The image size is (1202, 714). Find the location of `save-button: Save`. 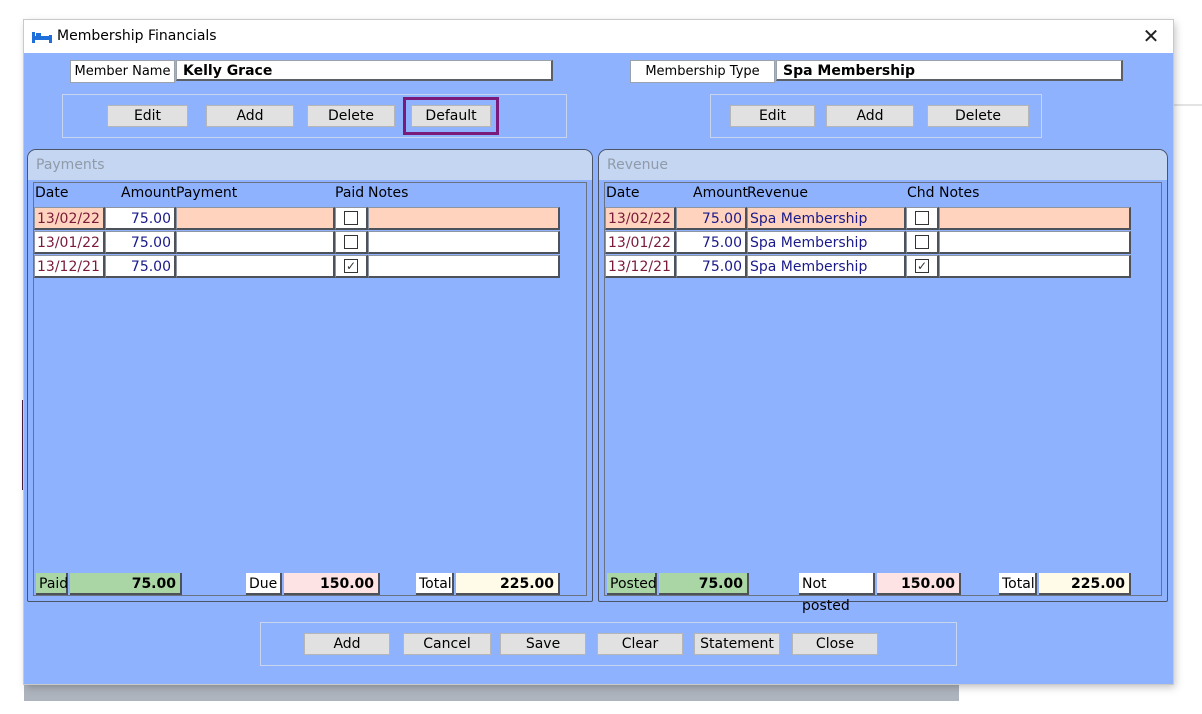

save-button: Save is located at coordinates (543, 644).